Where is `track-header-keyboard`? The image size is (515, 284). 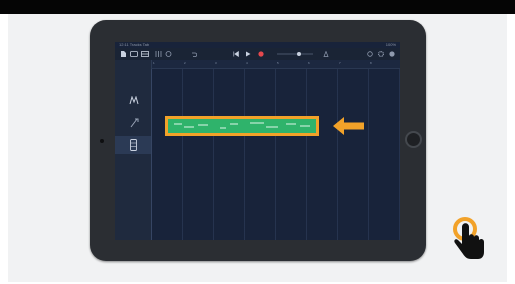 track-header-keyboard is located at coordinates (133, 145).